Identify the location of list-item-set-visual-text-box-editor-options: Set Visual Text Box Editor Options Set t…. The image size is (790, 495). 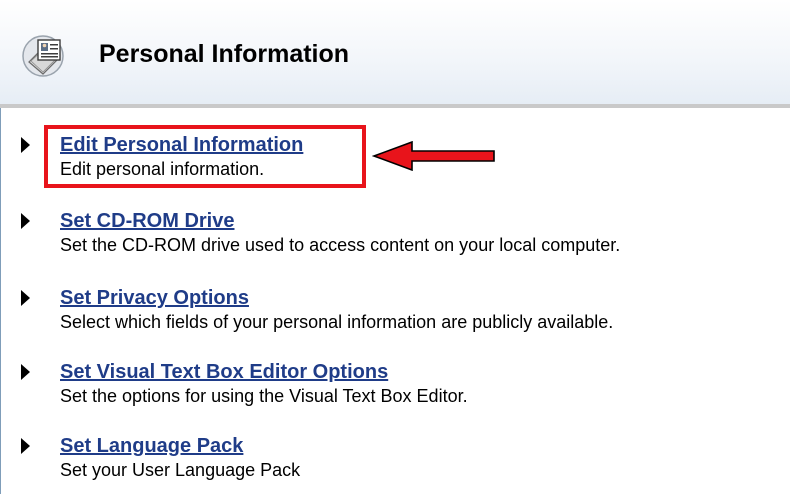
(395, 391).